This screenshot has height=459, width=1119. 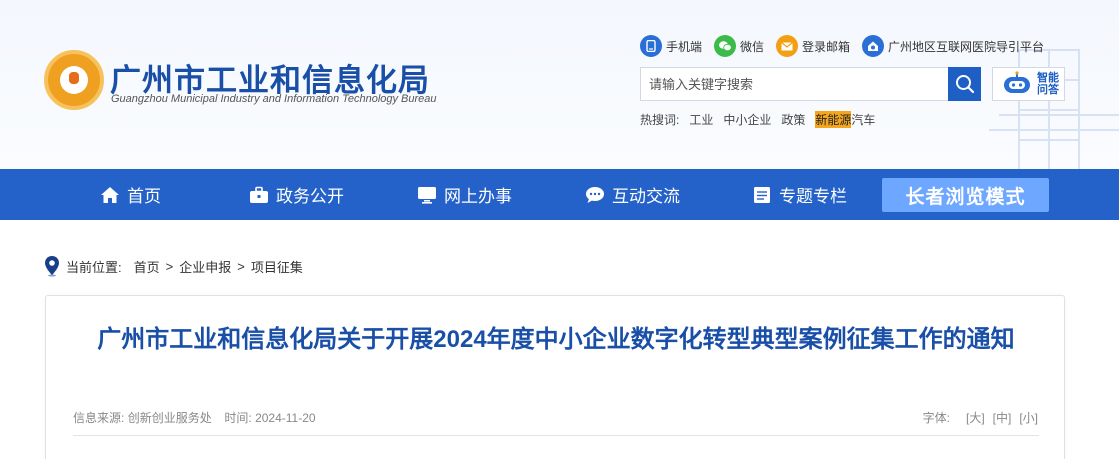 I want to click on location-pin-icon, so click(x=52, y=266).